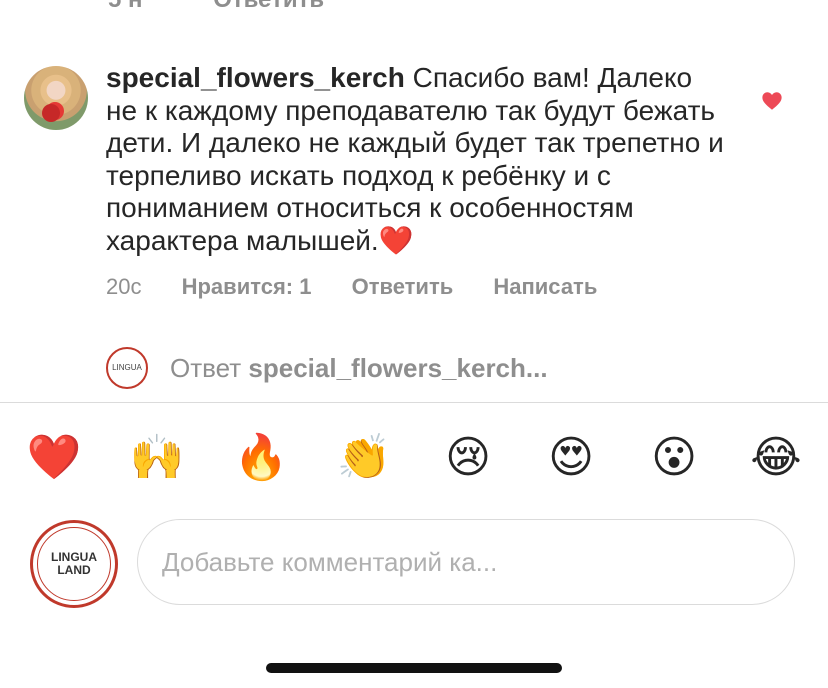 This screenshot has height=688, width=828. What do you see at coordinates (206, 367) in the screenshot?
I see `reply-hint-prefix: Ответ` at bounding box center [206, 367].